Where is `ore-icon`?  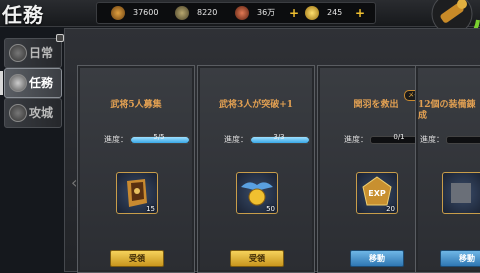 ore-icon is located at coordinates (118, 13).